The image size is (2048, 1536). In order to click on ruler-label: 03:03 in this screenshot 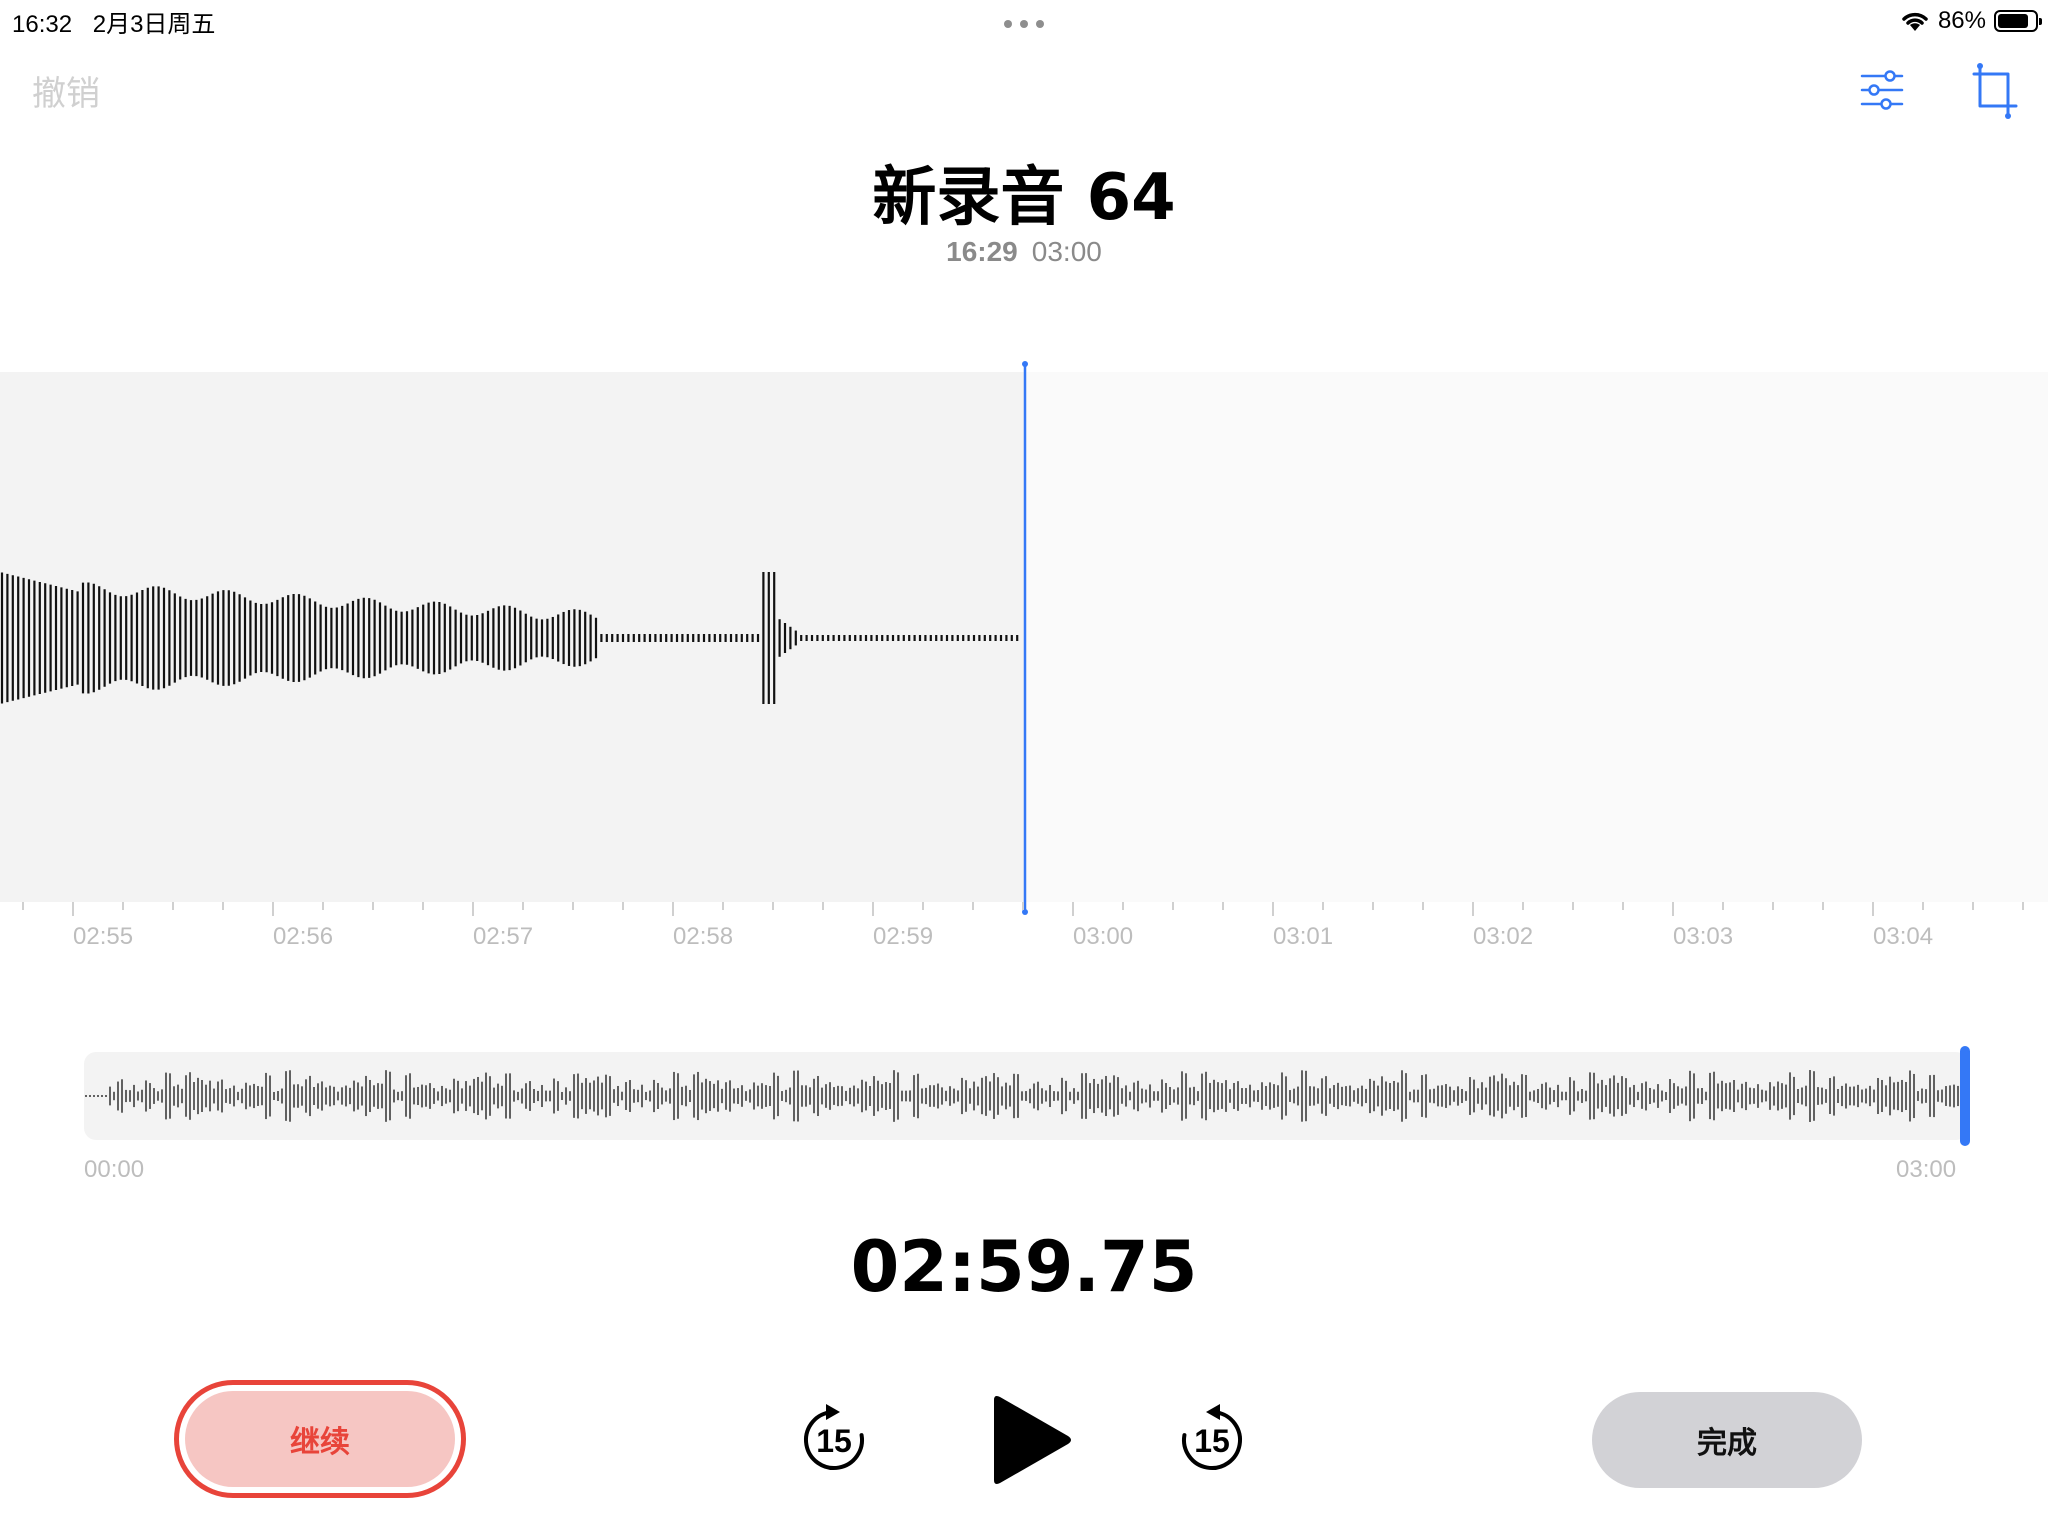, I will do `click(1703, 936)`.